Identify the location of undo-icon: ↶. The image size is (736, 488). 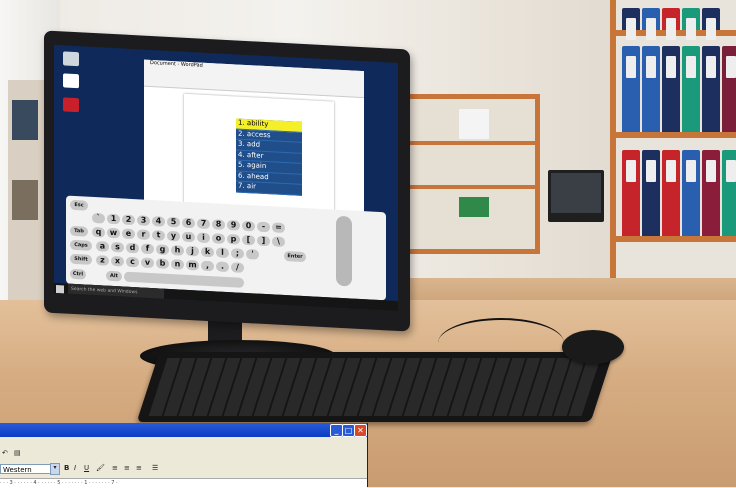
(5, 453).